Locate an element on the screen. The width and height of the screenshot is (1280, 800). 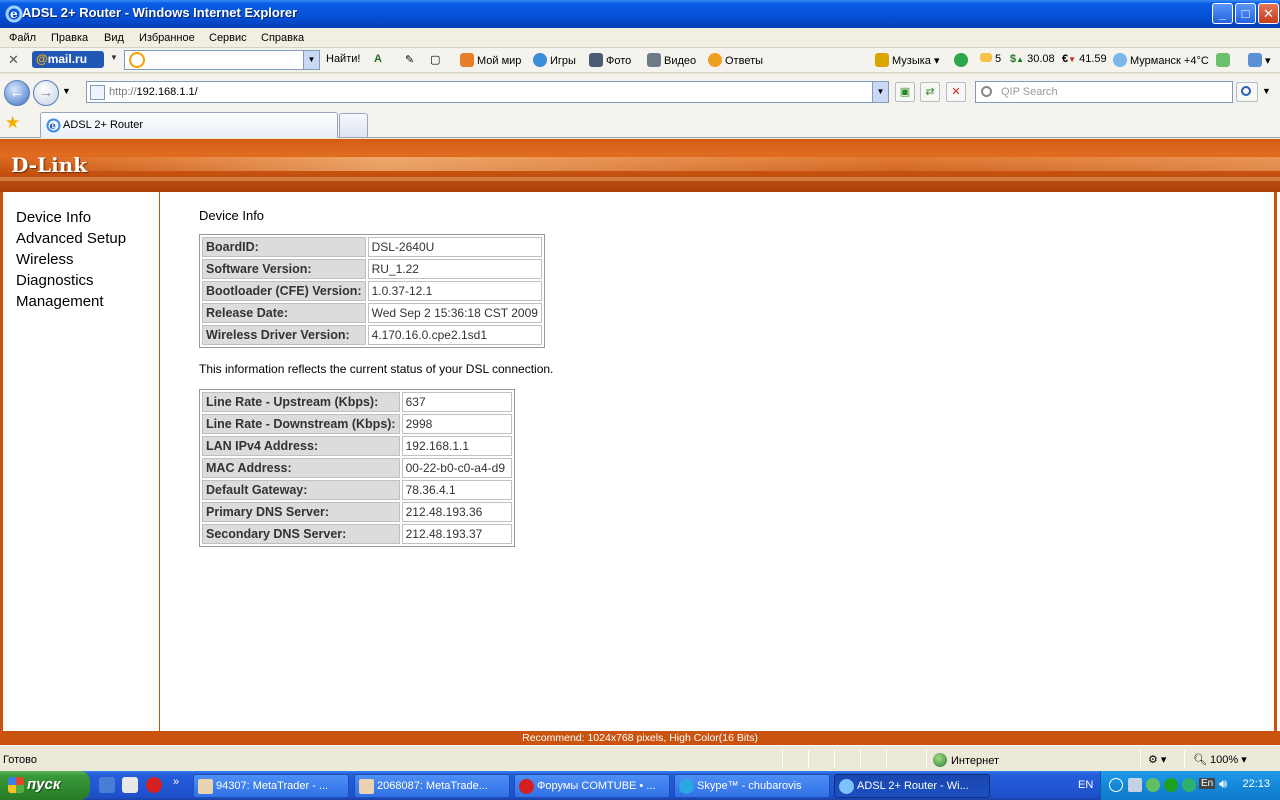
security-zone: Интернет is located at coordinates (966, 760).